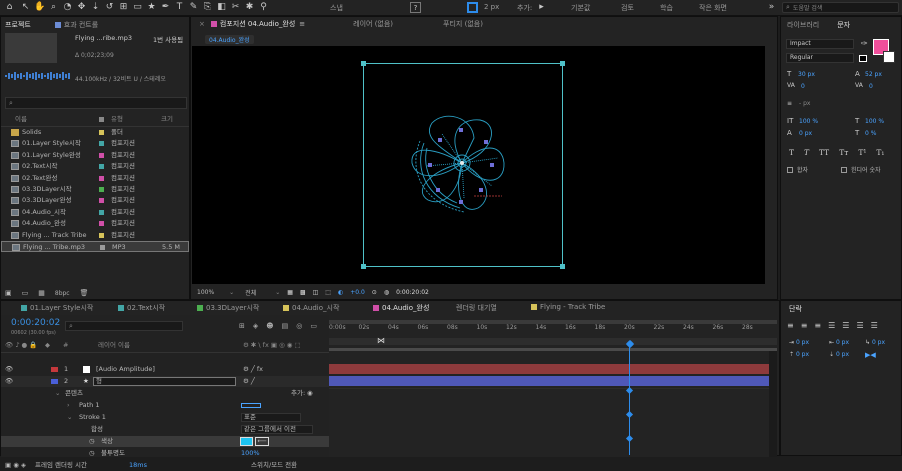 Image resolution: width=902 pixels, height=471 pixels. What do you see at coordinates (799, 354) in the screenshot?
I see `space-before: ⇡ 0 px` at bounding box center [799, 354].